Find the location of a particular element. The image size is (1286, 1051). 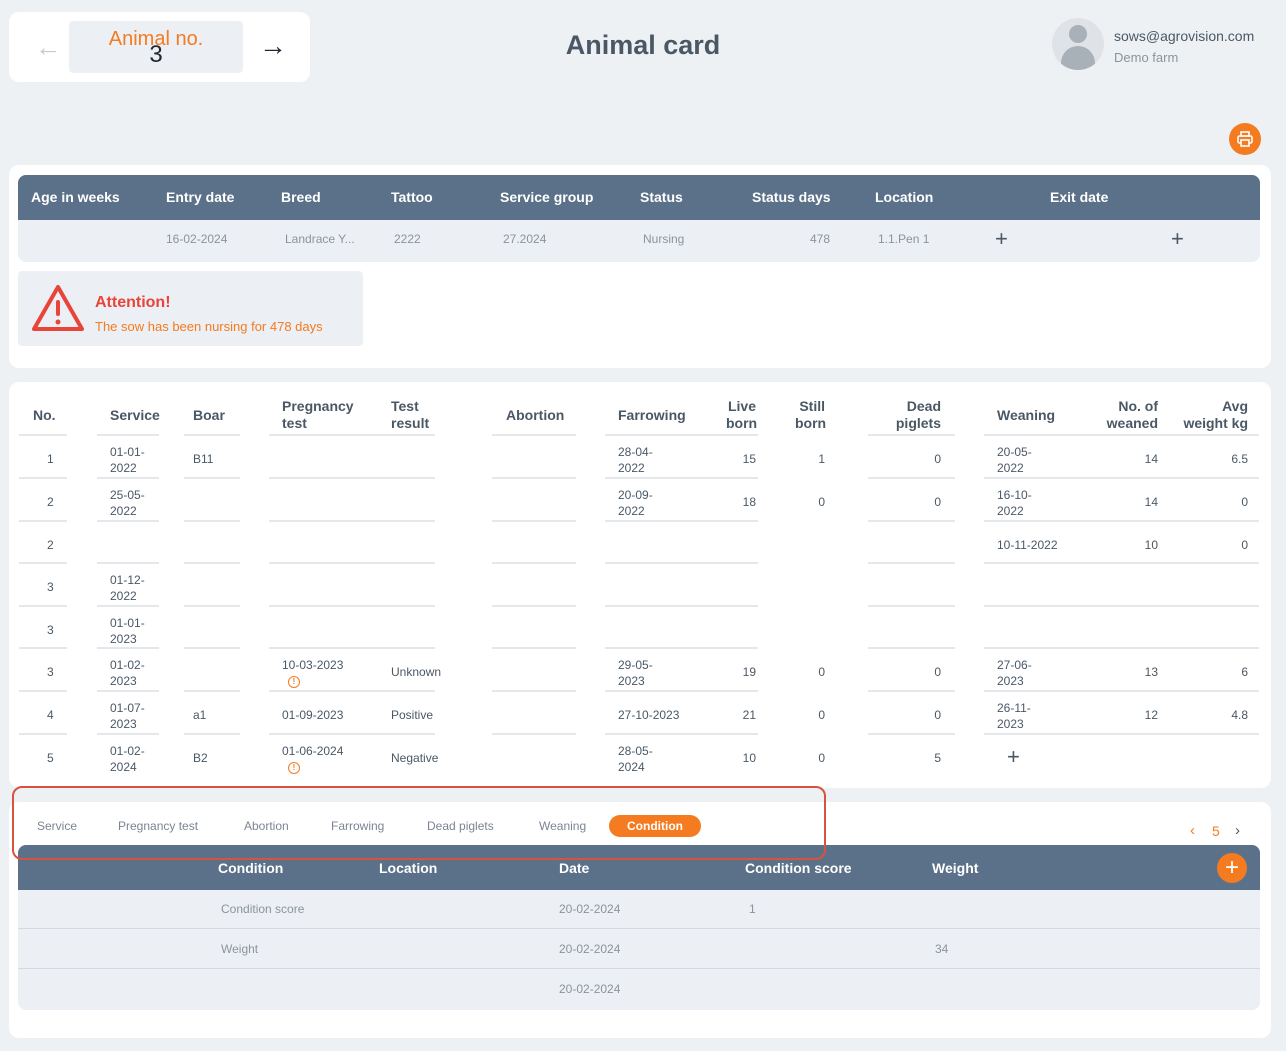

hist-farrowing-cell: 28-04- is located at coordinates (635, 452).